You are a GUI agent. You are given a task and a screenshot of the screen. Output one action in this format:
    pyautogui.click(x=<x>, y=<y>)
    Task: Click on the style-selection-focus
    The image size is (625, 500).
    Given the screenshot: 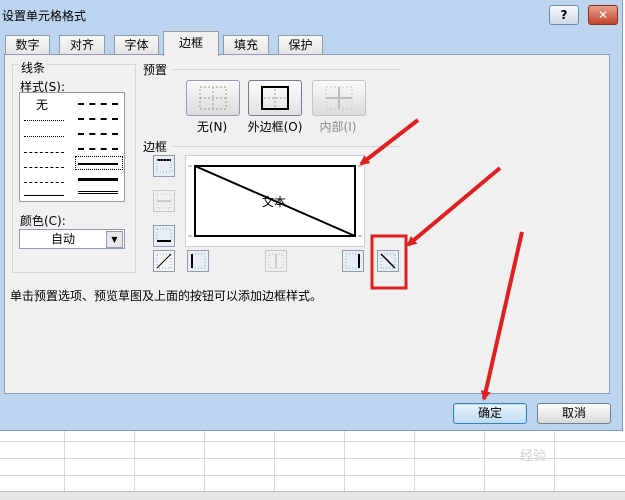 What is the action you would take?
    pyautogui.click(x=99, y=163)
    